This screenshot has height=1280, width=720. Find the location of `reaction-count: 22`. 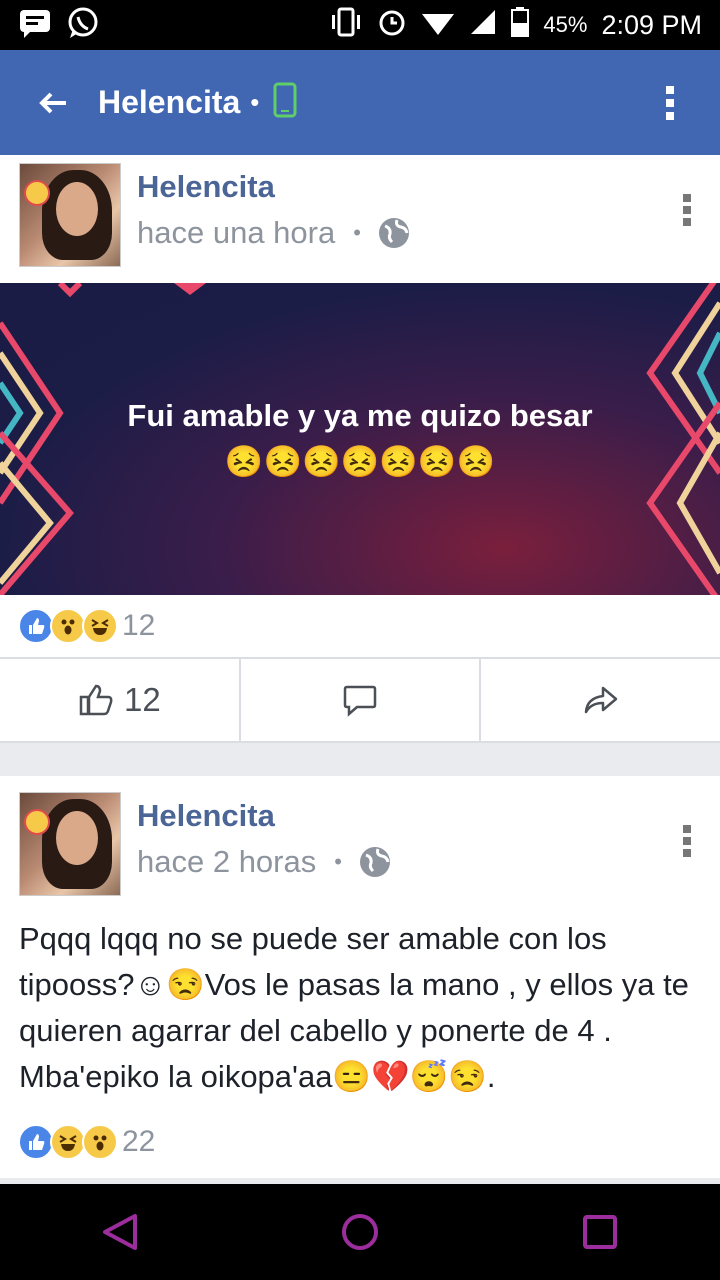

reaction-count: 22 is located at coordinates (139, 1141).